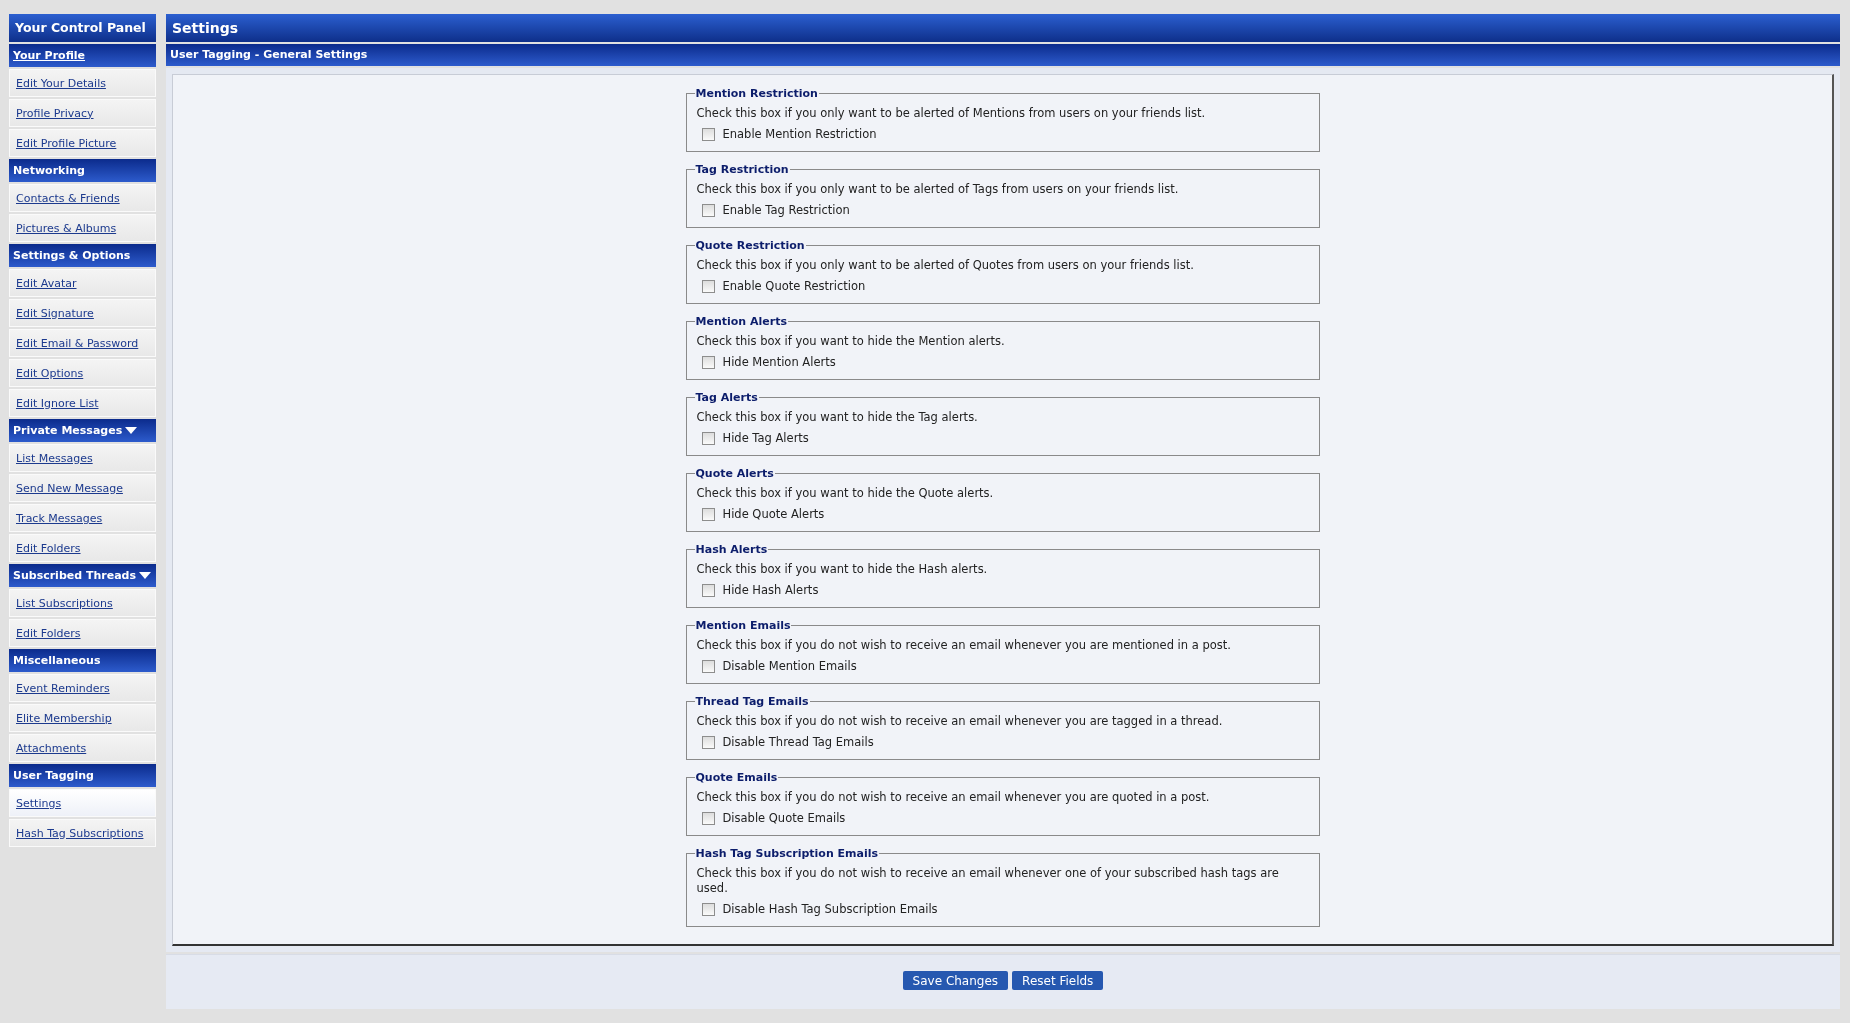 This screenshot has height=1023, width=1850. What do you see at coordinates (731, 549) in the screenshot?
I see `group-legend: Hash Alerts` at bounding box center [731, 549].